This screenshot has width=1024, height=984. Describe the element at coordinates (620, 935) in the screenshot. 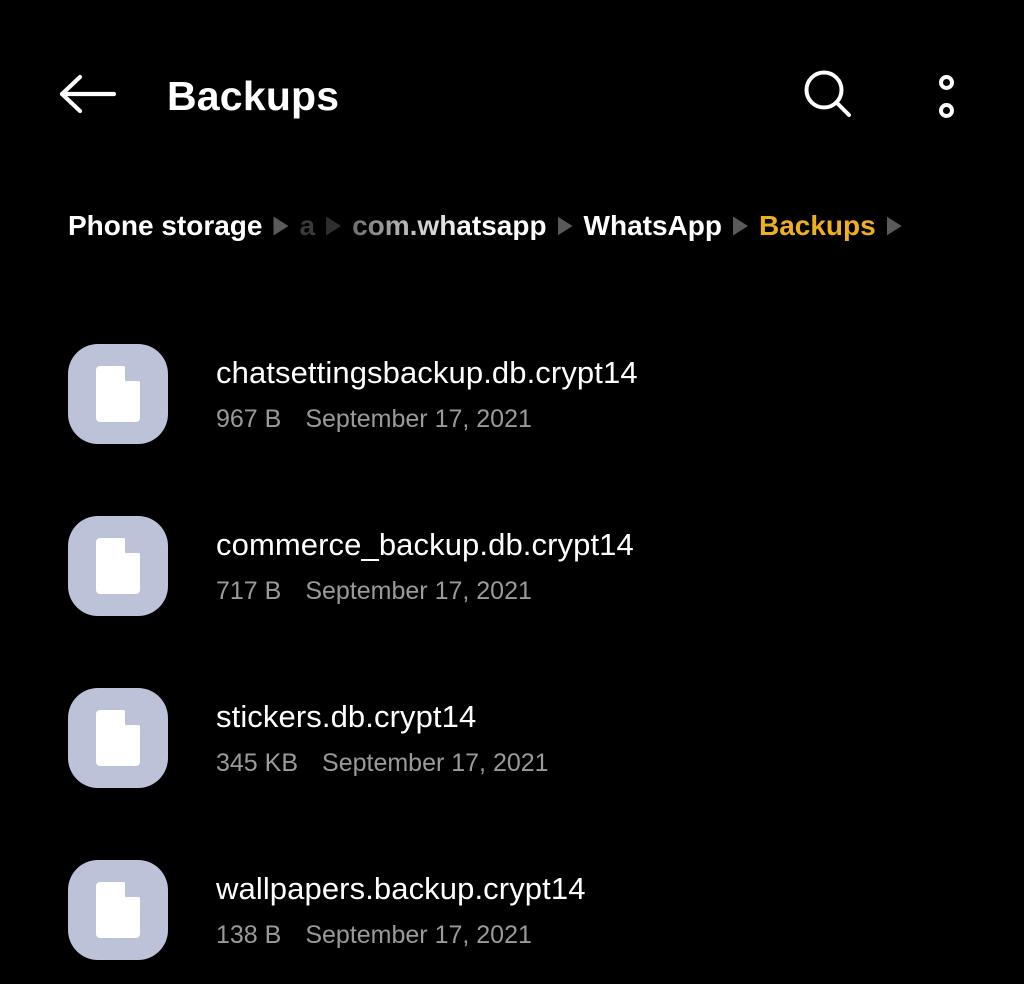

I see `file-subtitle: 138 B September 17, 2021` at that location.